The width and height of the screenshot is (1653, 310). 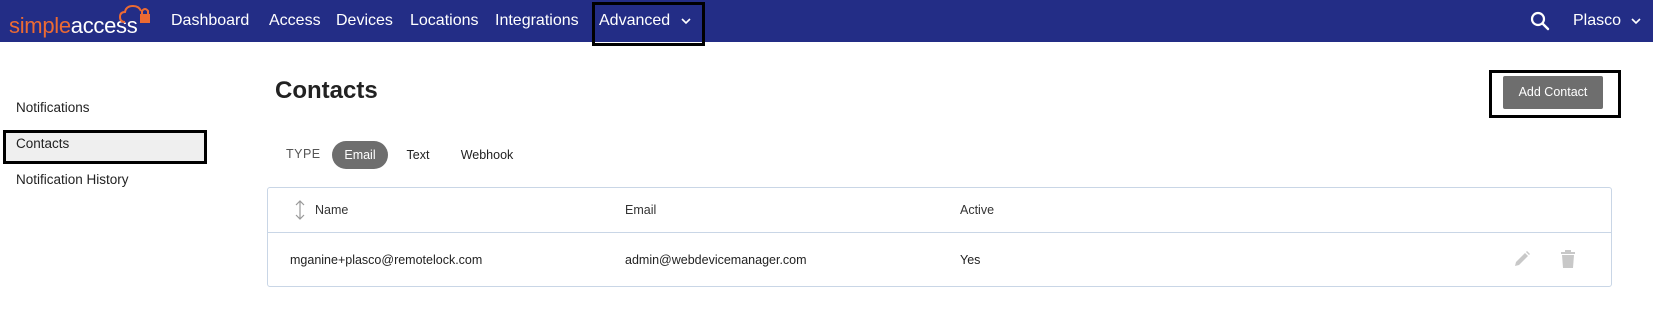 What do you see at coordinates (939, 210) in the screenshot?
I see `table-header: Name Email Active` at bounding box center [939, 210].